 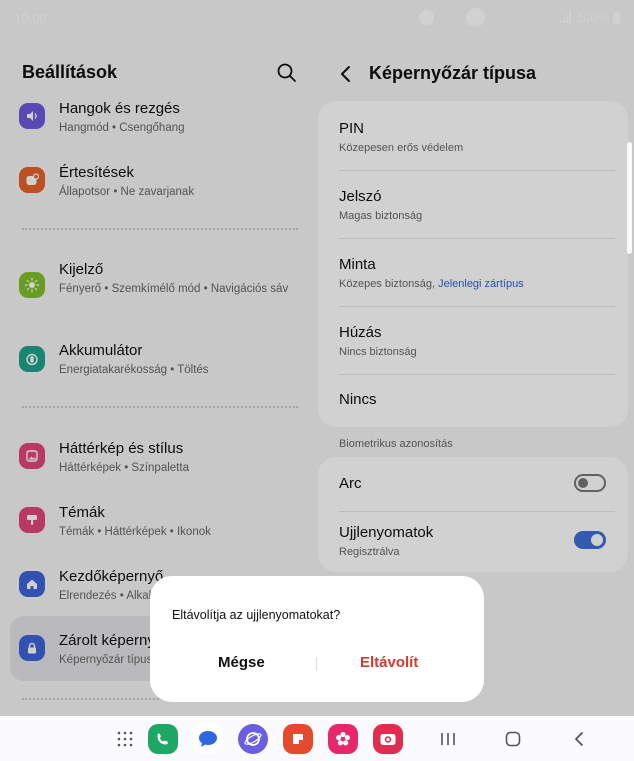 I want to click on messages-app, so click(x=208, y=739).